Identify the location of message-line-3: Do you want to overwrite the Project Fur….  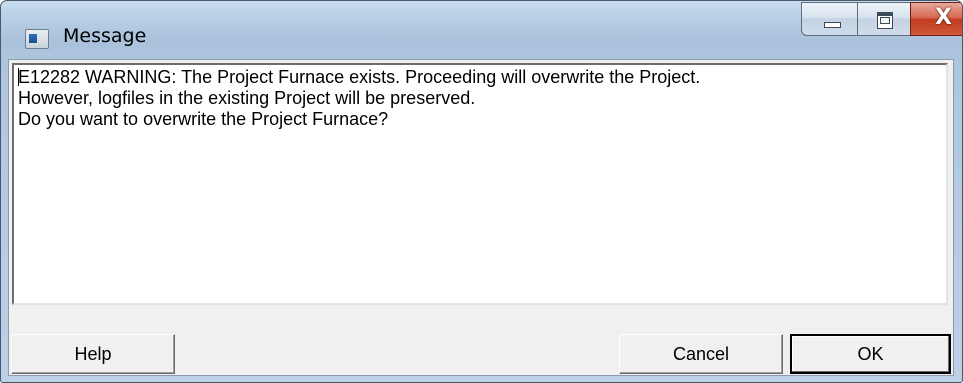
(203, 119).